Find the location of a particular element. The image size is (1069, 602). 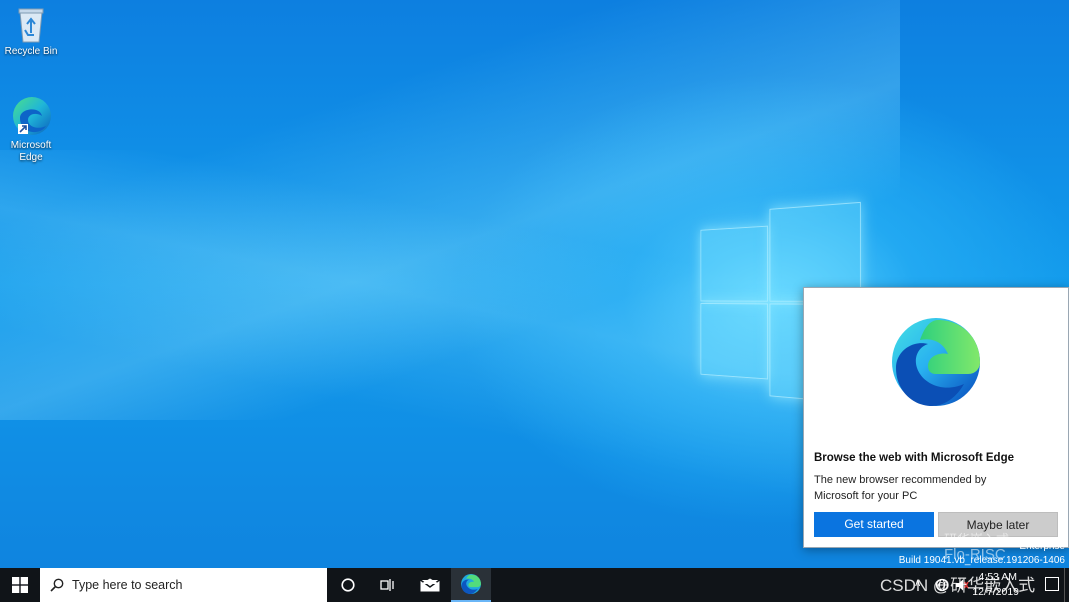

cortana-button is located at coordinates (347, 585).